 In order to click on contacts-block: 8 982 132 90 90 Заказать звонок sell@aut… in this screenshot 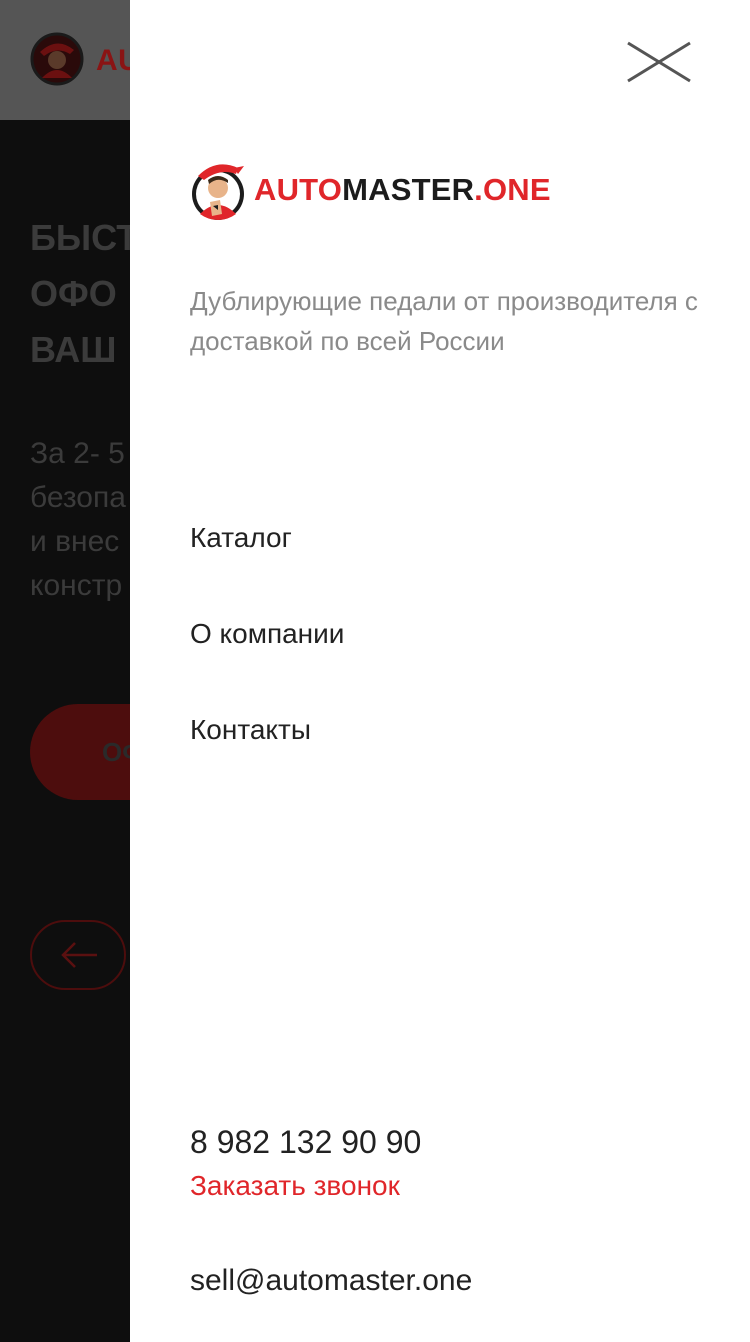, I will do `click(450, 1211)`.